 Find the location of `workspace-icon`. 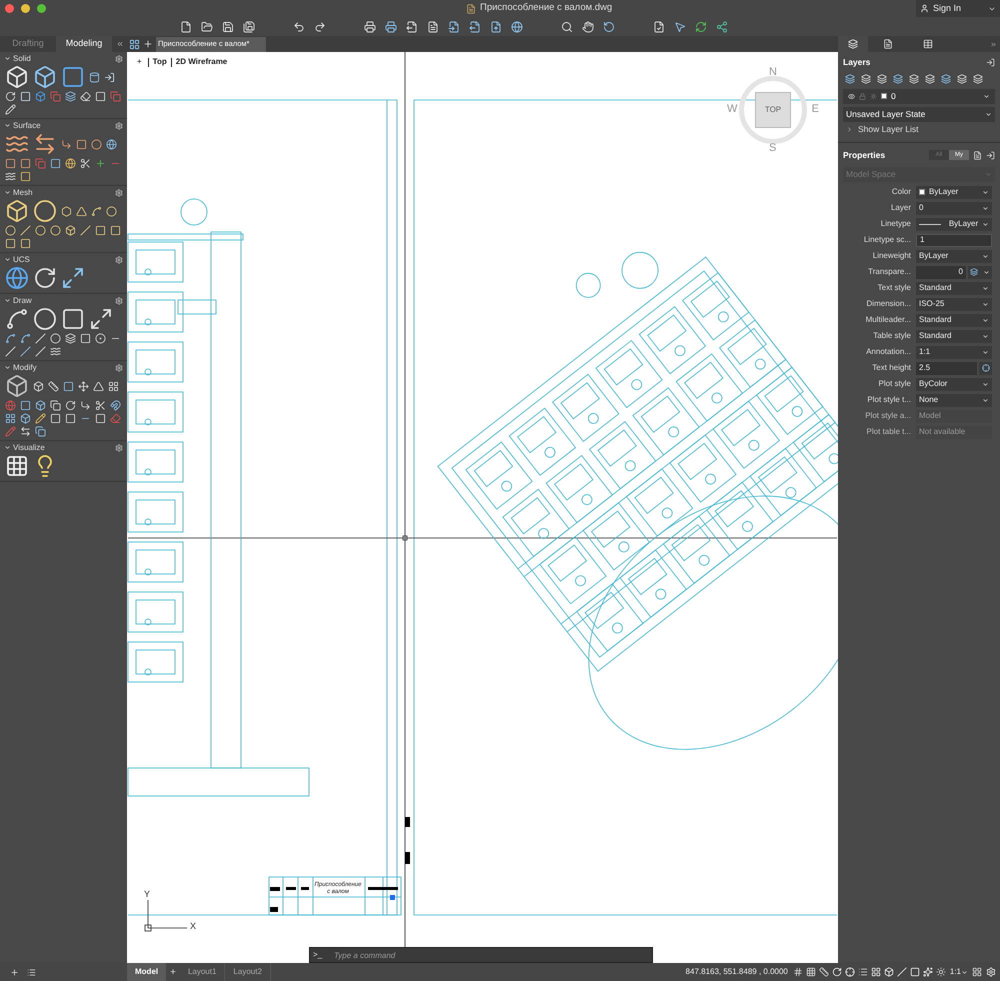

workspace-icon is located at coordinates (977, 972).